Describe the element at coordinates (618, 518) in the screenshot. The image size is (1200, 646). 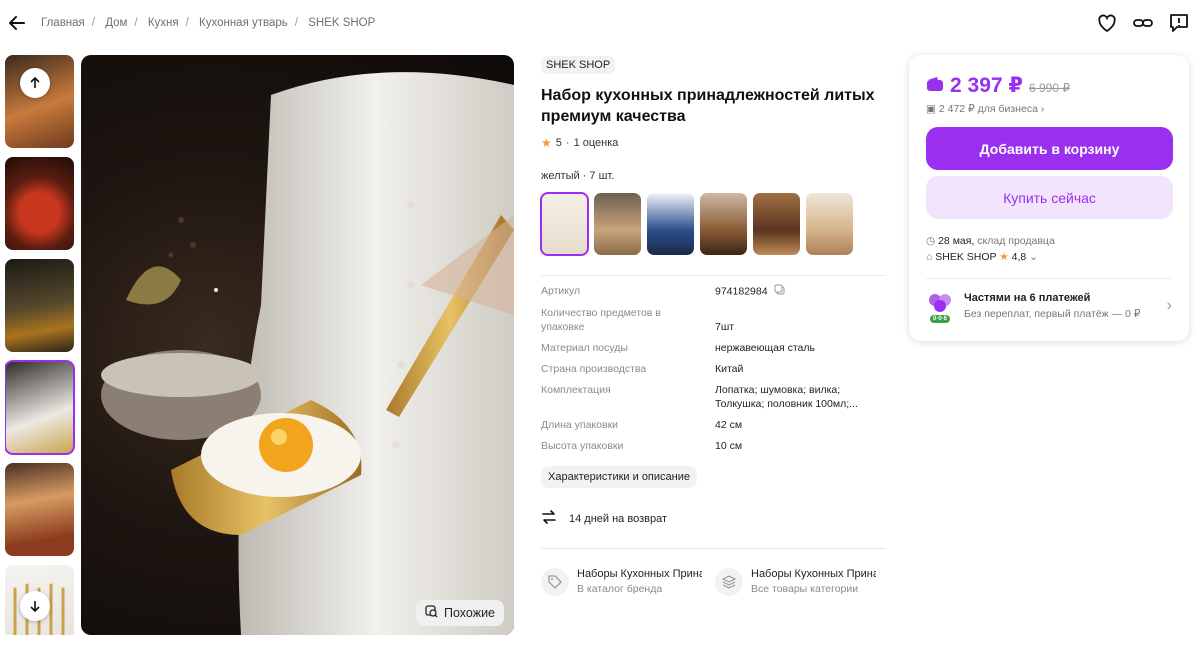
I see `return-label: 14 дней на возврат` at that location.